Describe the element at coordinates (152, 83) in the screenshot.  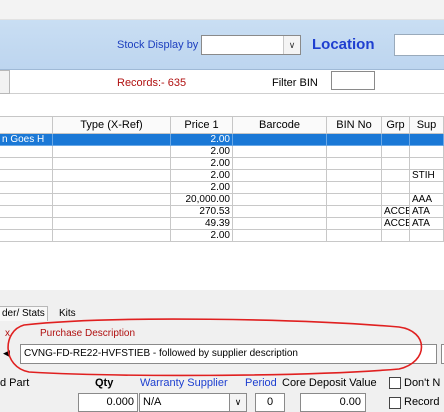
I see `records-count: Records:- 635` at that location.